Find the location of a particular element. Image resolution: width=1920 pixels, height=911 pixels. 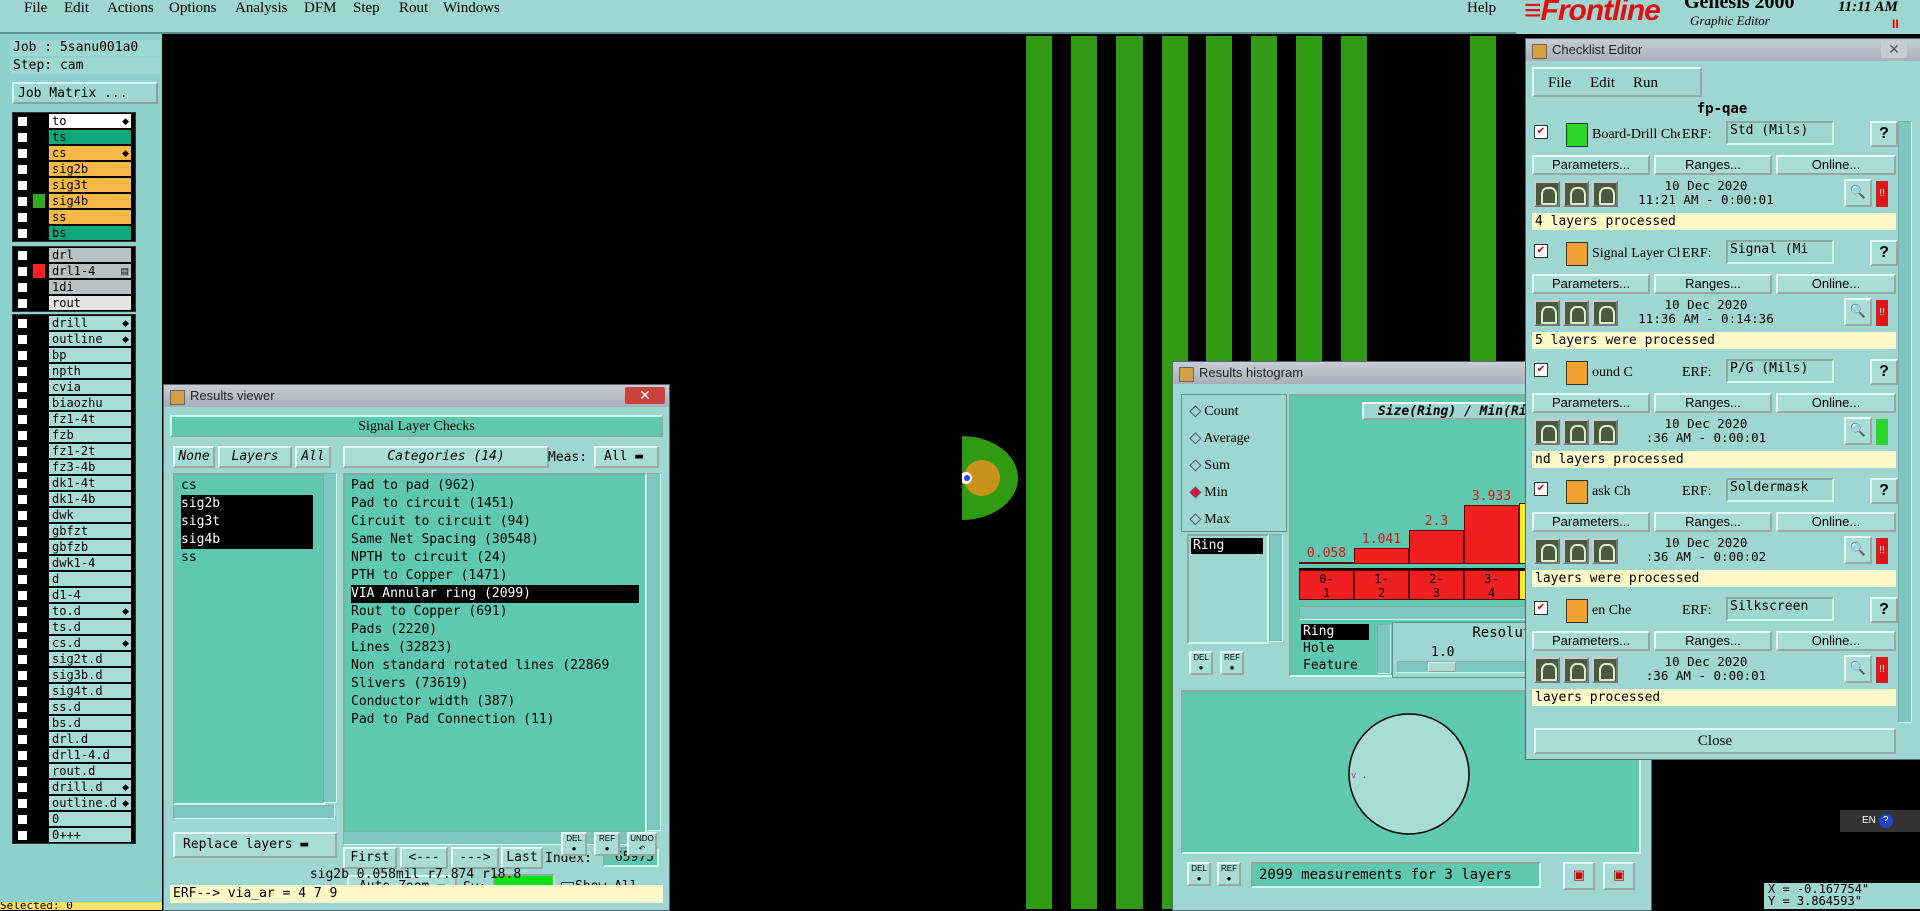

layer-name: cvia is located at coordinates (90, 387).